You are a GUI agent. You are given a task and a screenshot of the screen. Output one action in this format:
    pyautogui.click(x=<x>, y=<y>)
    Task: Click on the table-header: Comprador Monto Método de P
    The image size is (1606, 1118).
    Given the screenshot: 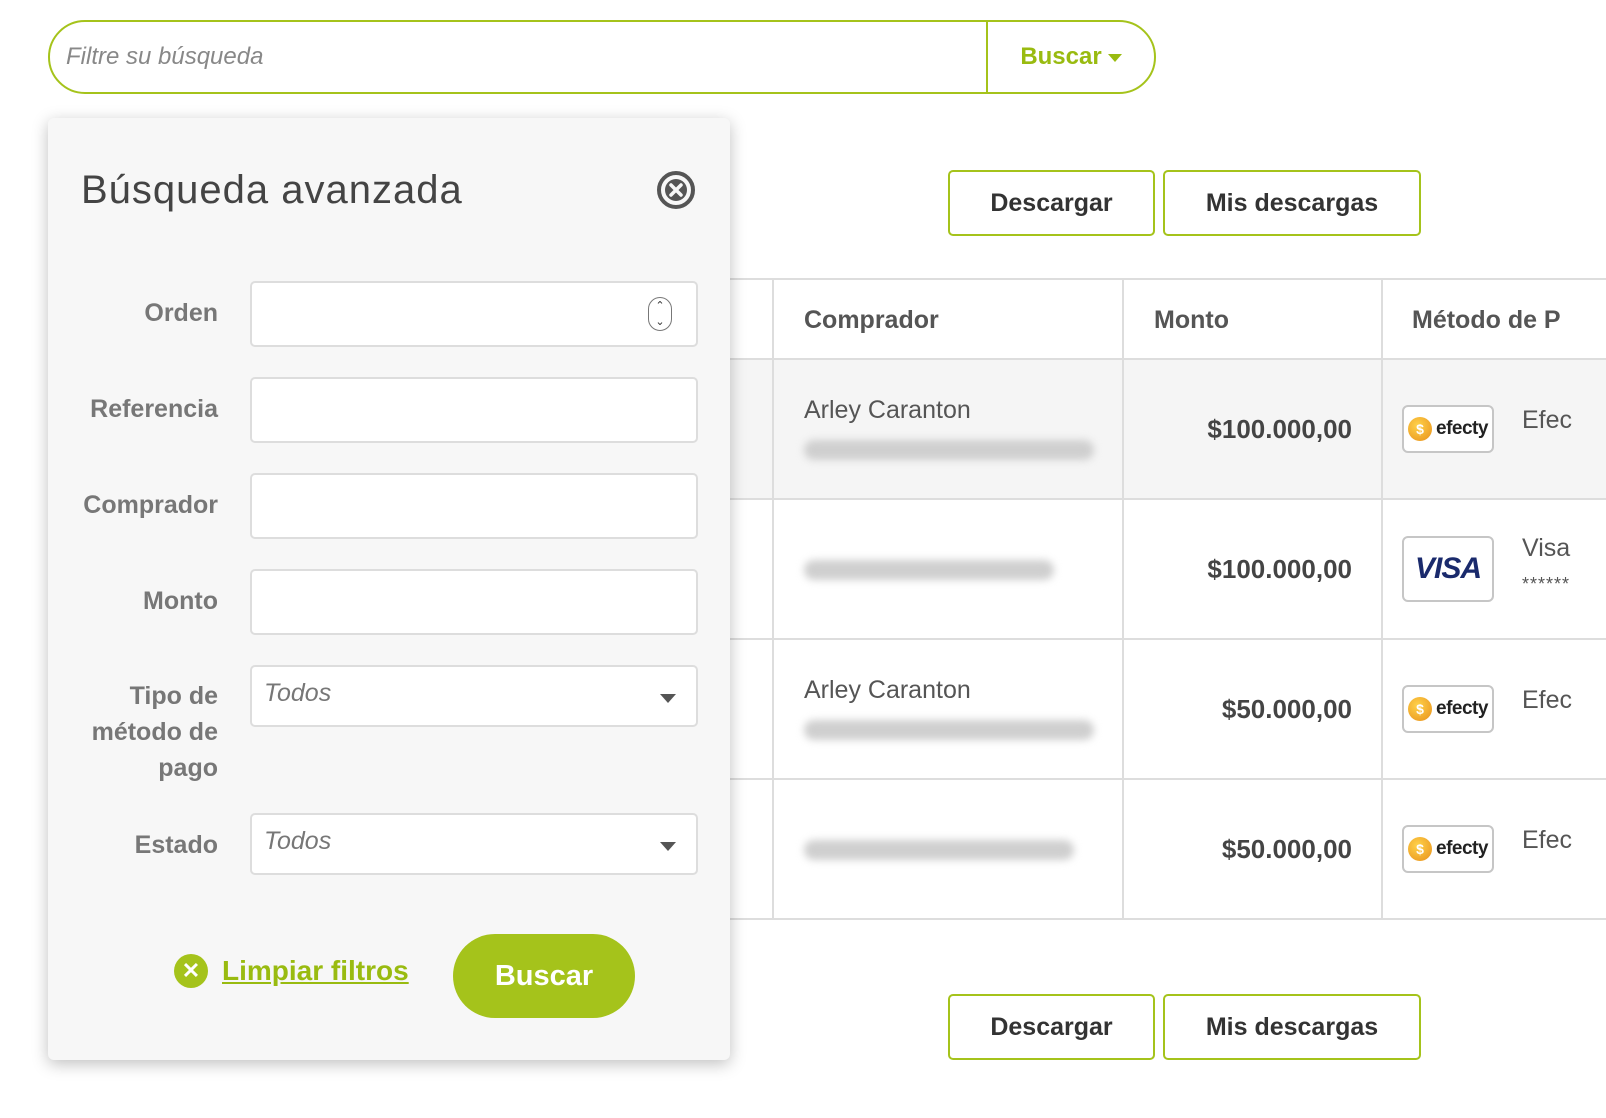 What is the action you would take?
    pyautogui.click(x=1168, y=320)
    